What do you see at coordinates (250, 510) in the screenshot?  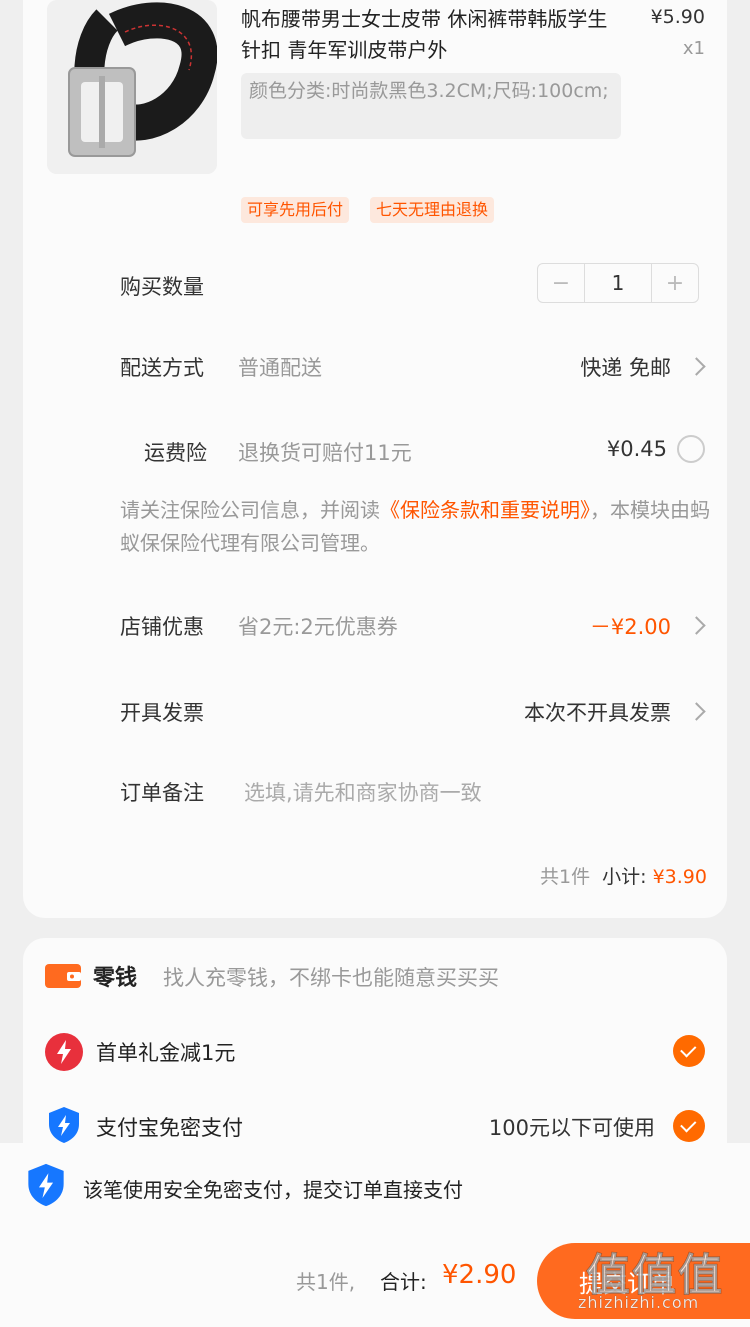 I see `notice-text: 请关注保险公司信息，并阅读` at bounding box center [250, 510].